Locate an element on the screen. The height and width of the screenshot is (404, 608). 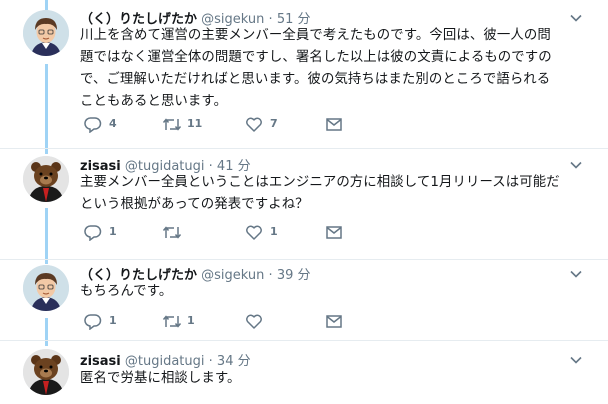
user-handle: @tugidatugi is located at coordinates (165, 361).